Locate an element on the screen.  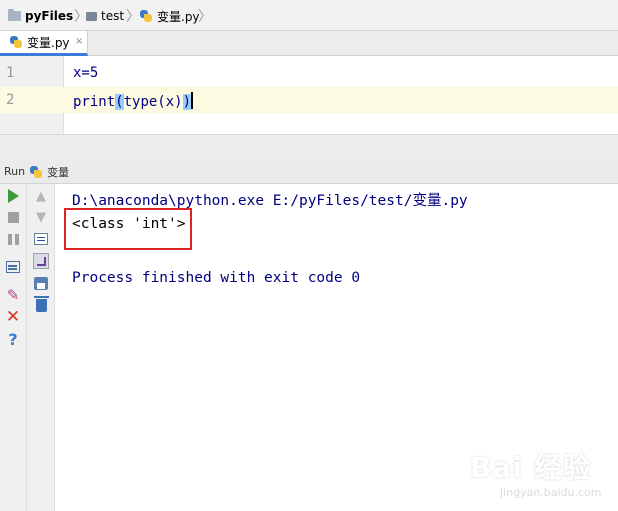
breadcrumb-folder: test is located at coordinates (105, 16).